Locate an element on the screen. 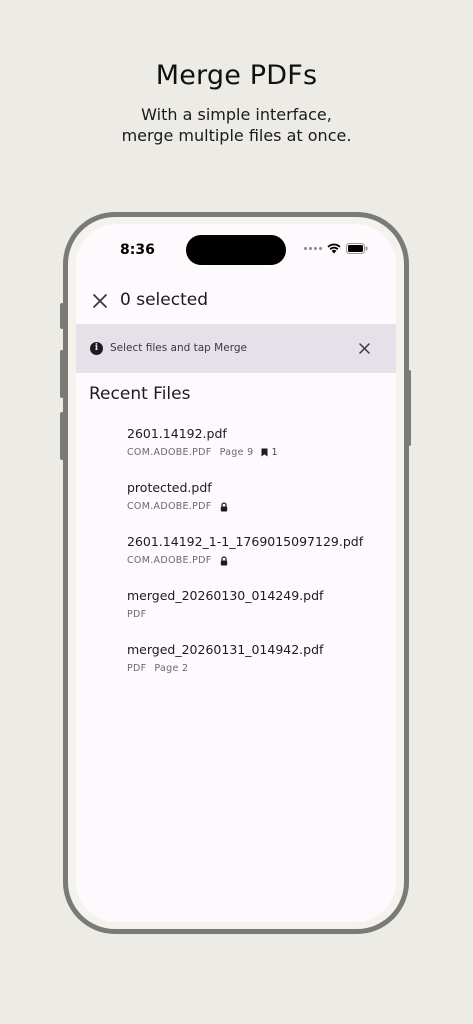  info-banner-text: Select files and tap Merge is located at coordinates (178, 348).